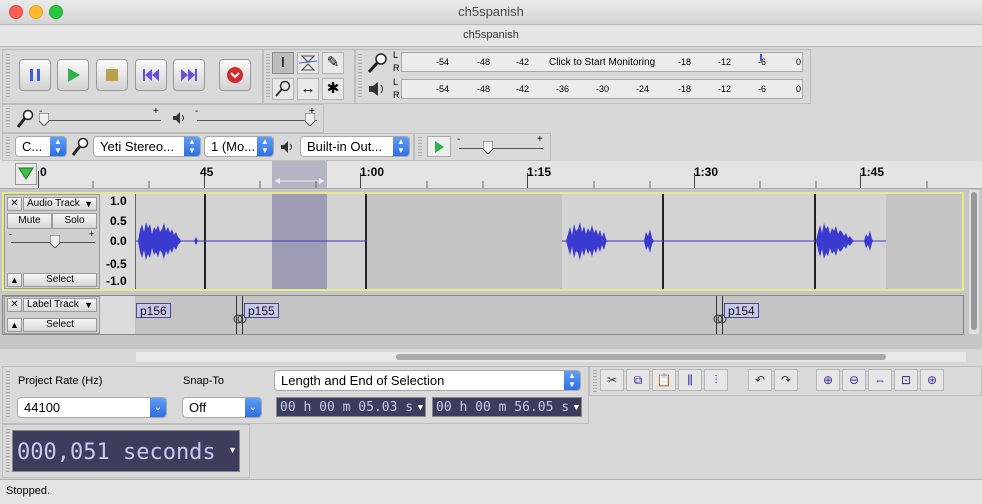 The height and width of the screenshot is (504, 982). Describe the element at coordinates (308, 63) in the screenshot. I see `envelope-tool` at that location.